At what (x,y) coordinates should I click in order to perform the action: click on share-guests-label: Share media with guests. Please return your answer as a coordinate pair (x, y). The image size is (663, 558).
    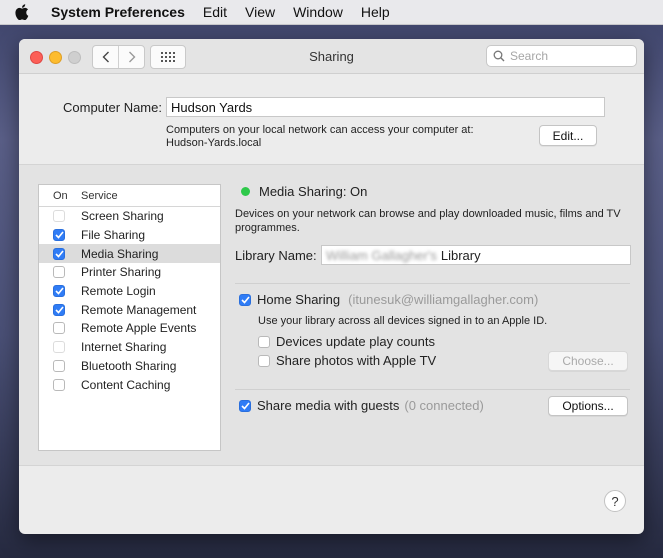
    Looking at the image, I should click on (328, 405).